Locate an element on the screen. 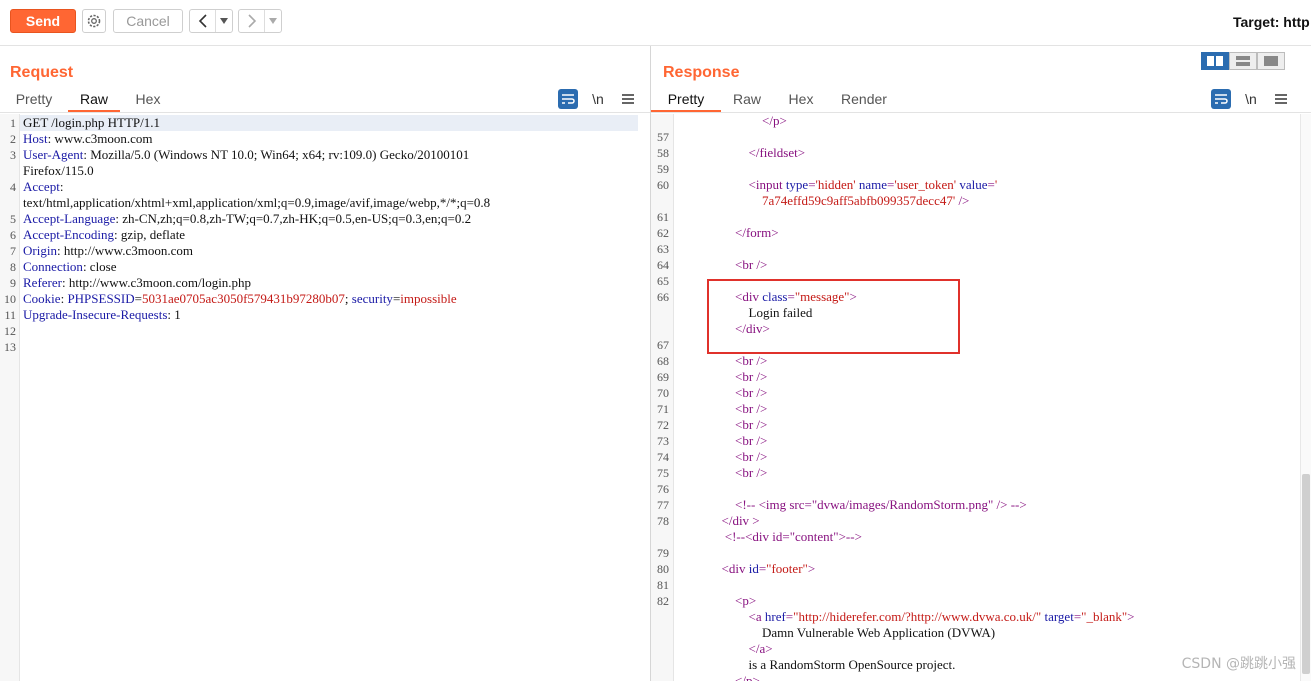  line-number: 61 is located at coordinates (663, 217).